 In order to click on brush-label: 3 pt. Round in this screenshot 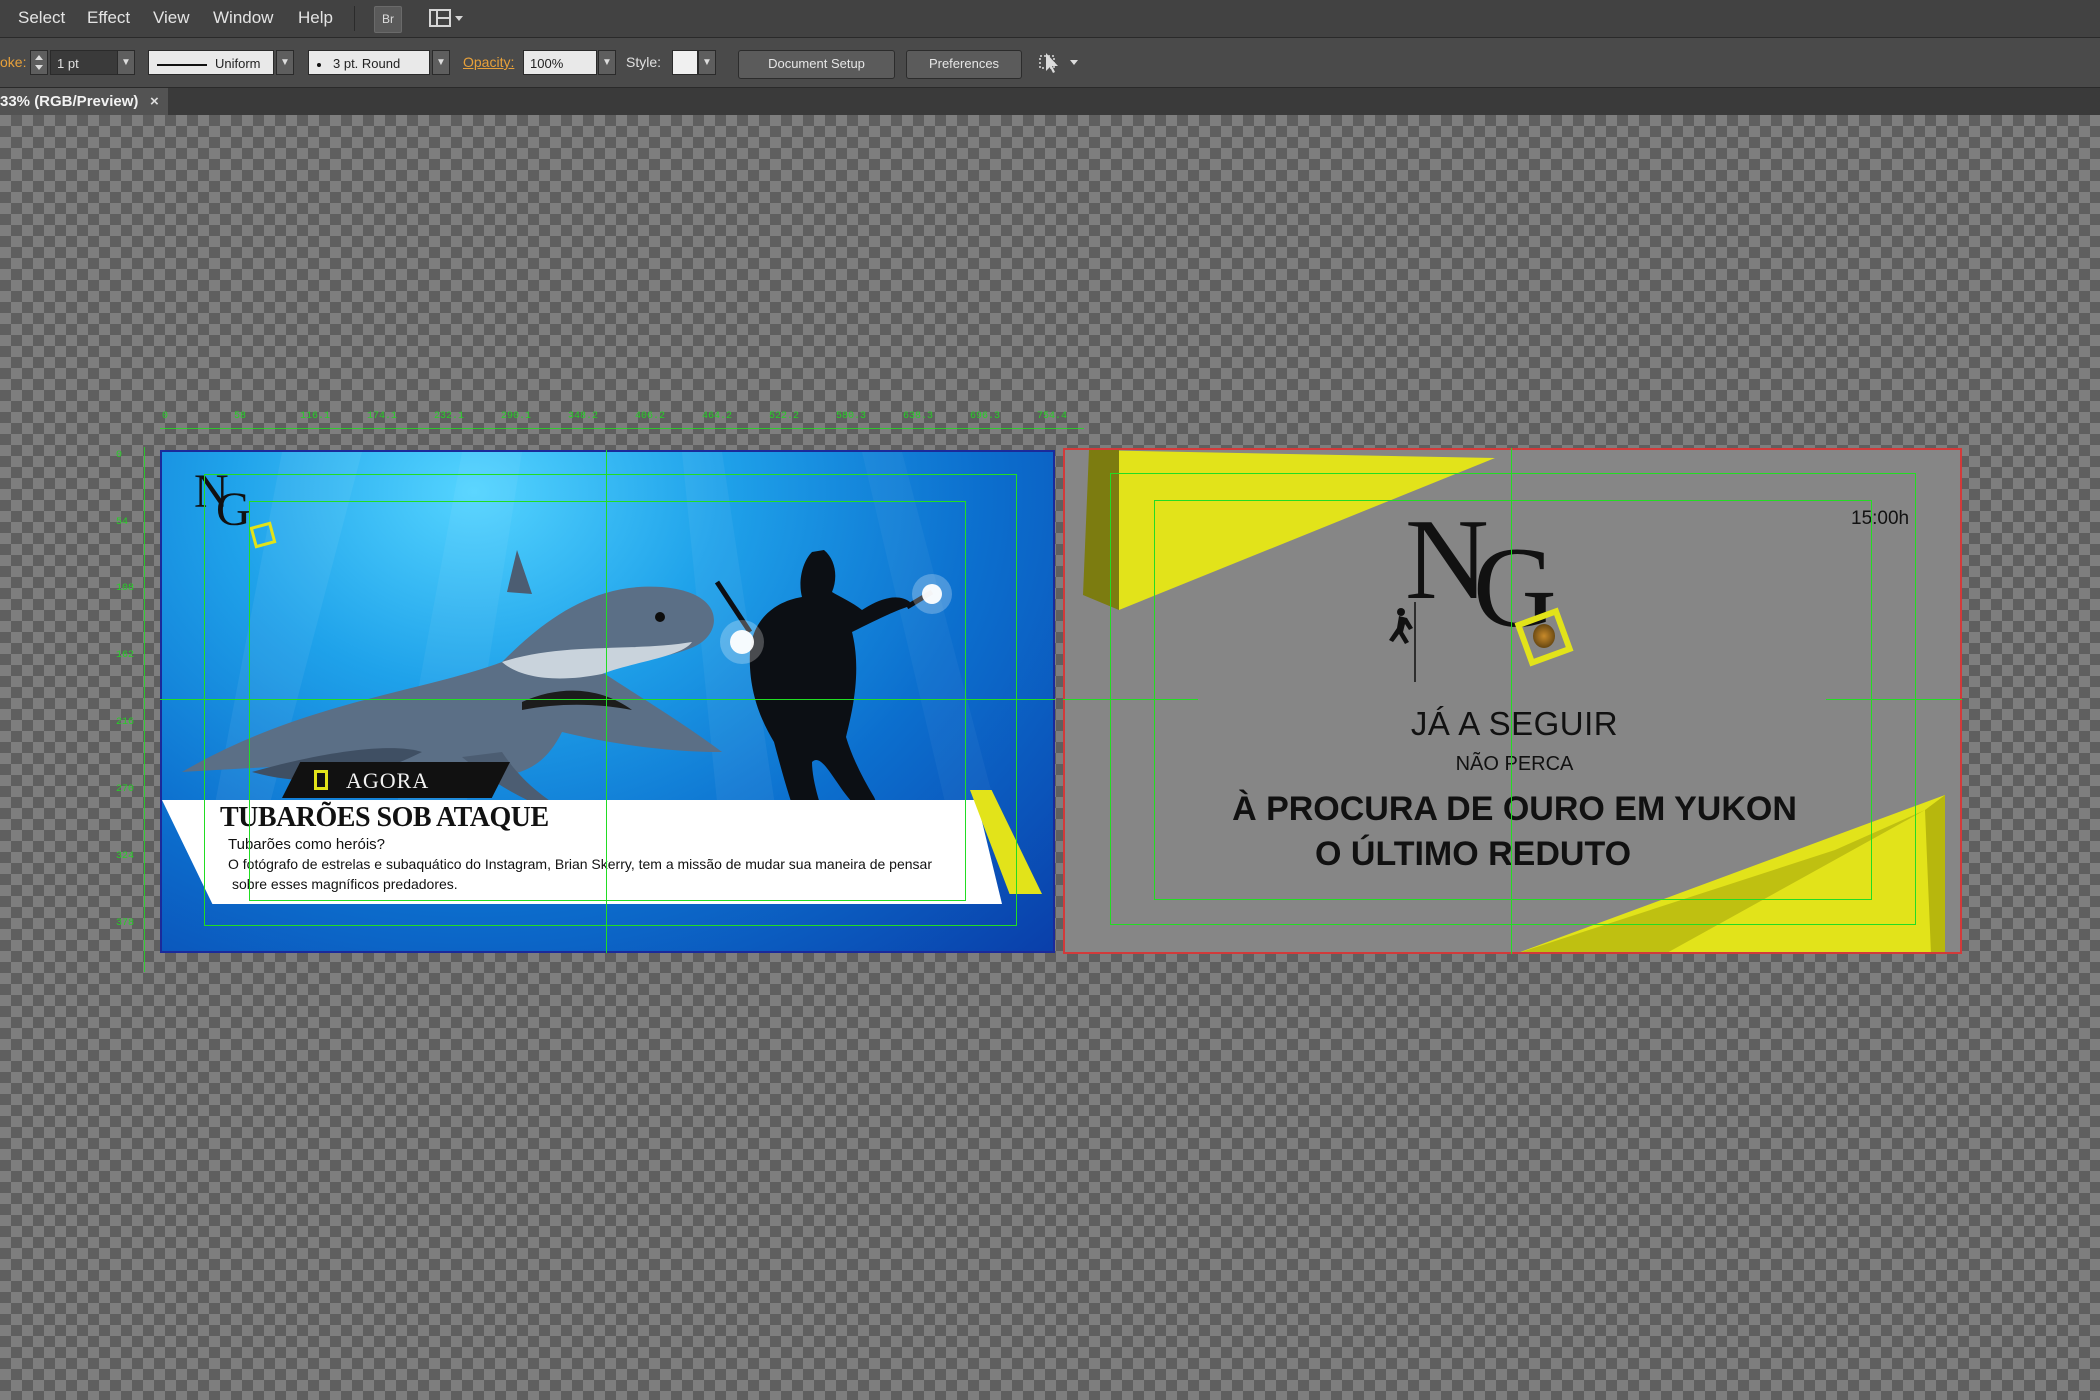, I will do `click(367, 63)`.